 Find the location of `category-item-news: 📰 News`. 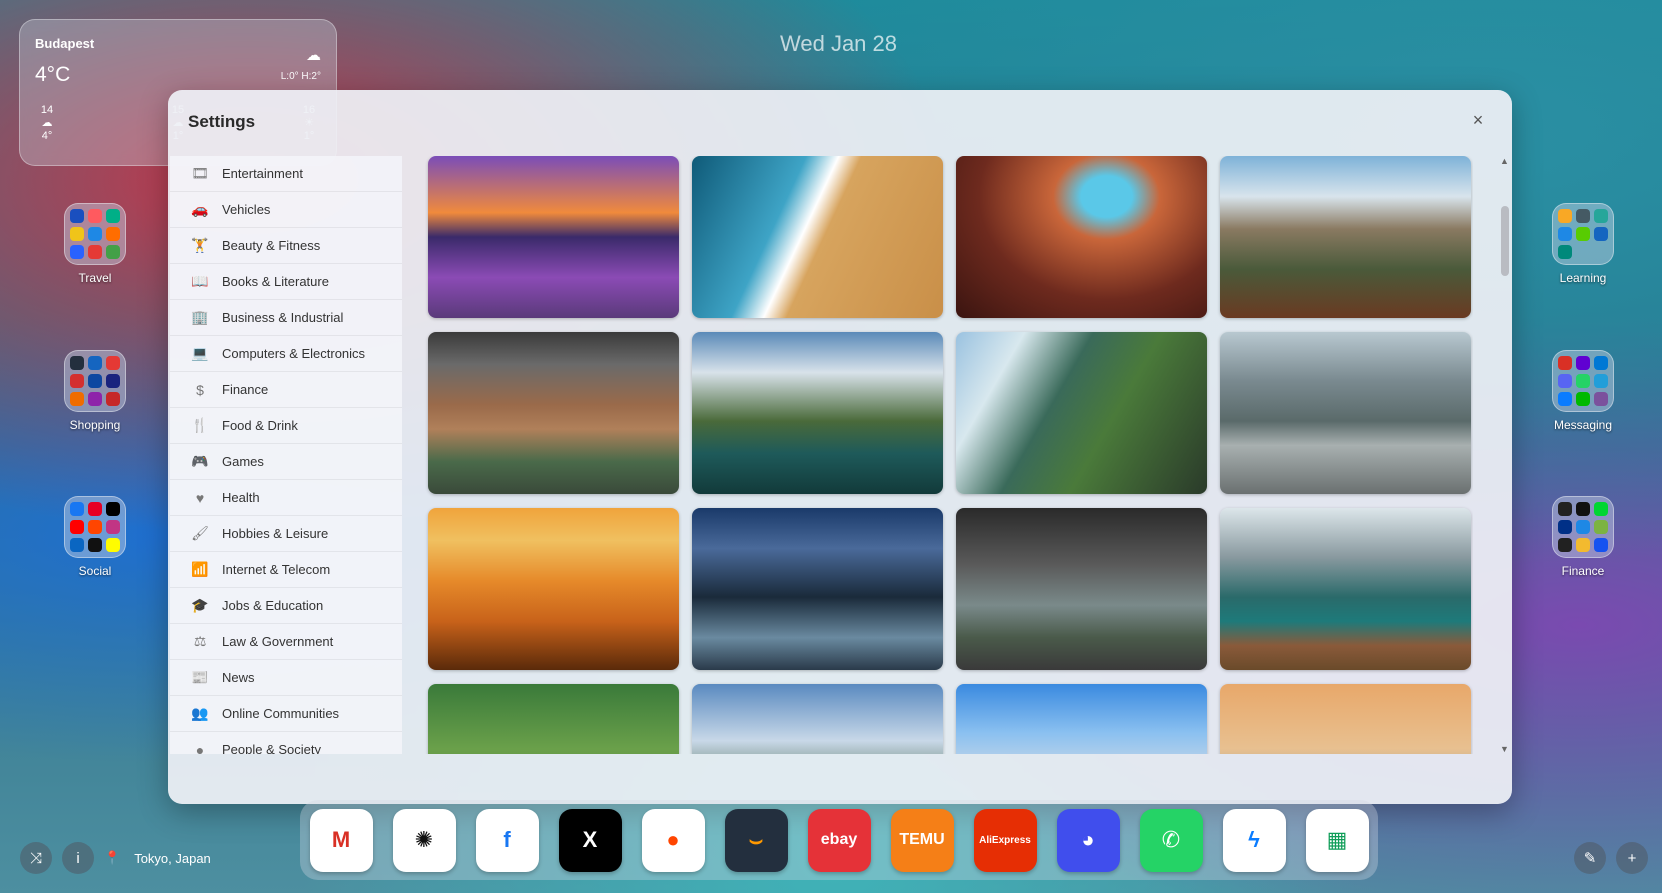

category-item-news: 📰 News is located at coordinates (286, 678).